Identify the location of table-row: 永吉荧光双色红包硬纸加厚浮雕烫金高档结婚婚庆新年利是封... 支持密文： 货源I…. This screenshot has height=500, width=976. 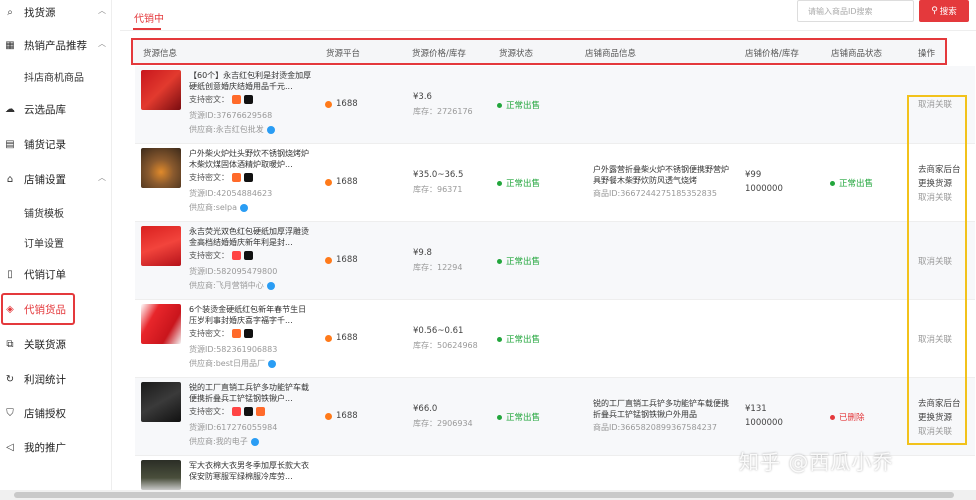
(555, 261).